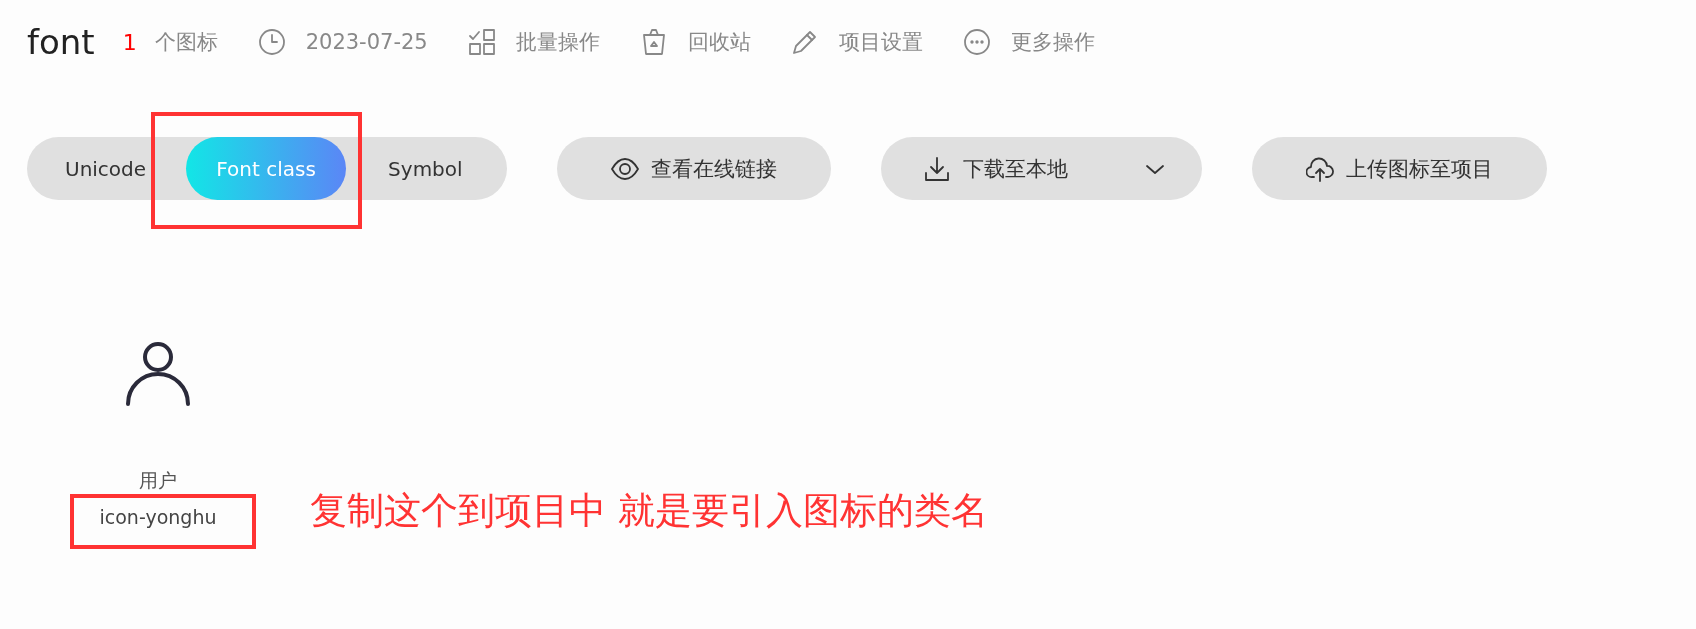 The image size is (1696, 629). What do you see at coordinates (271, 42) in the screenshot?
I see `clock-icon` at bounding box center [271, 42].